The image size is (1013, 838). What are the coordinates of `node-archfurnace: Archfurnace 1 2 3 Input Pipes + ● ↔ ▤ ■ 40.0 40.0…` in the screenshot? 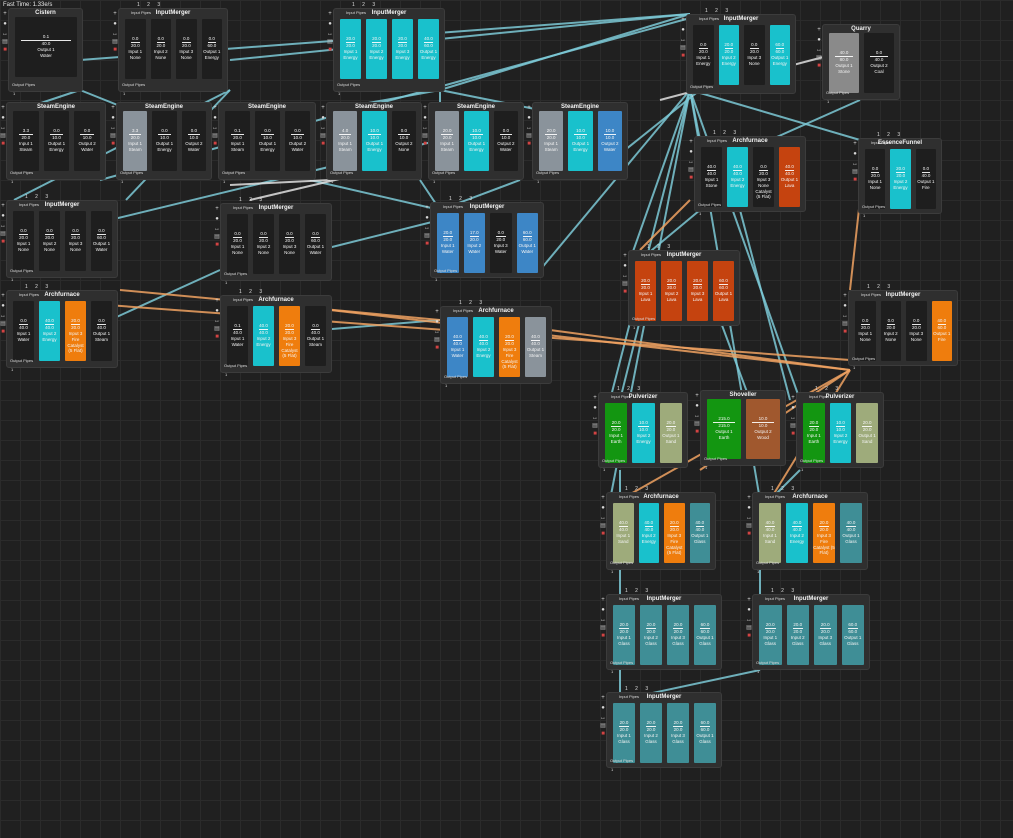 It's located at (658, 530).